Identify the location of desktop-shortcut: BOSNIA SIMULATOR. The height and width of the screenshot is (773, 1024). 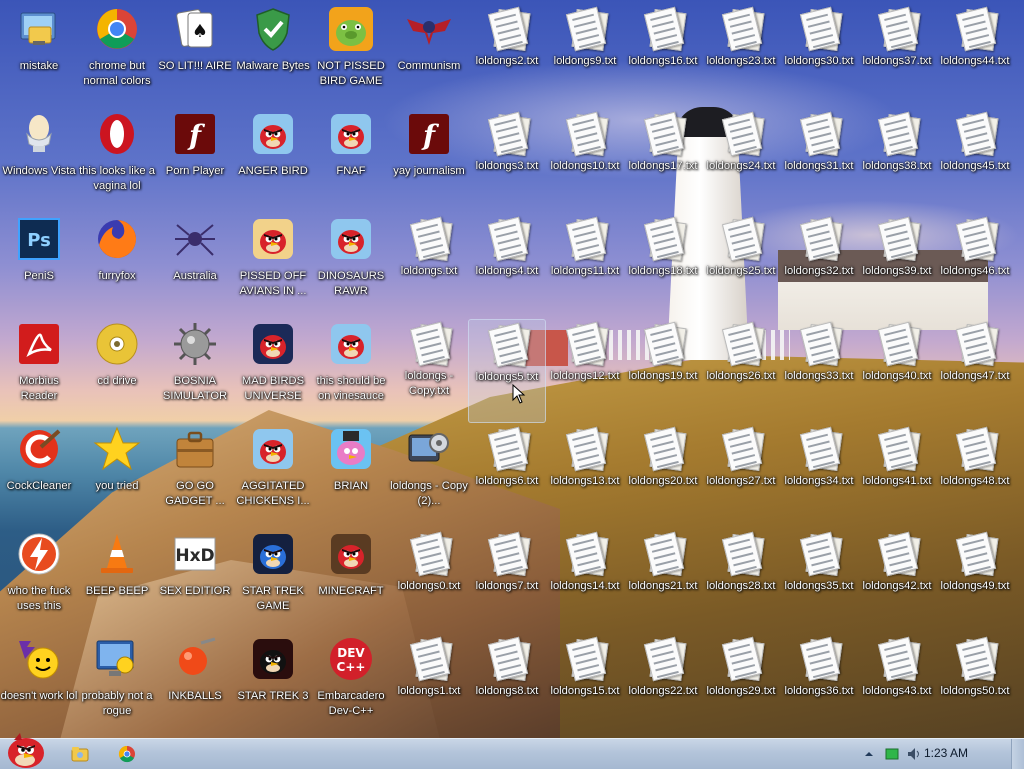
(195, 371).